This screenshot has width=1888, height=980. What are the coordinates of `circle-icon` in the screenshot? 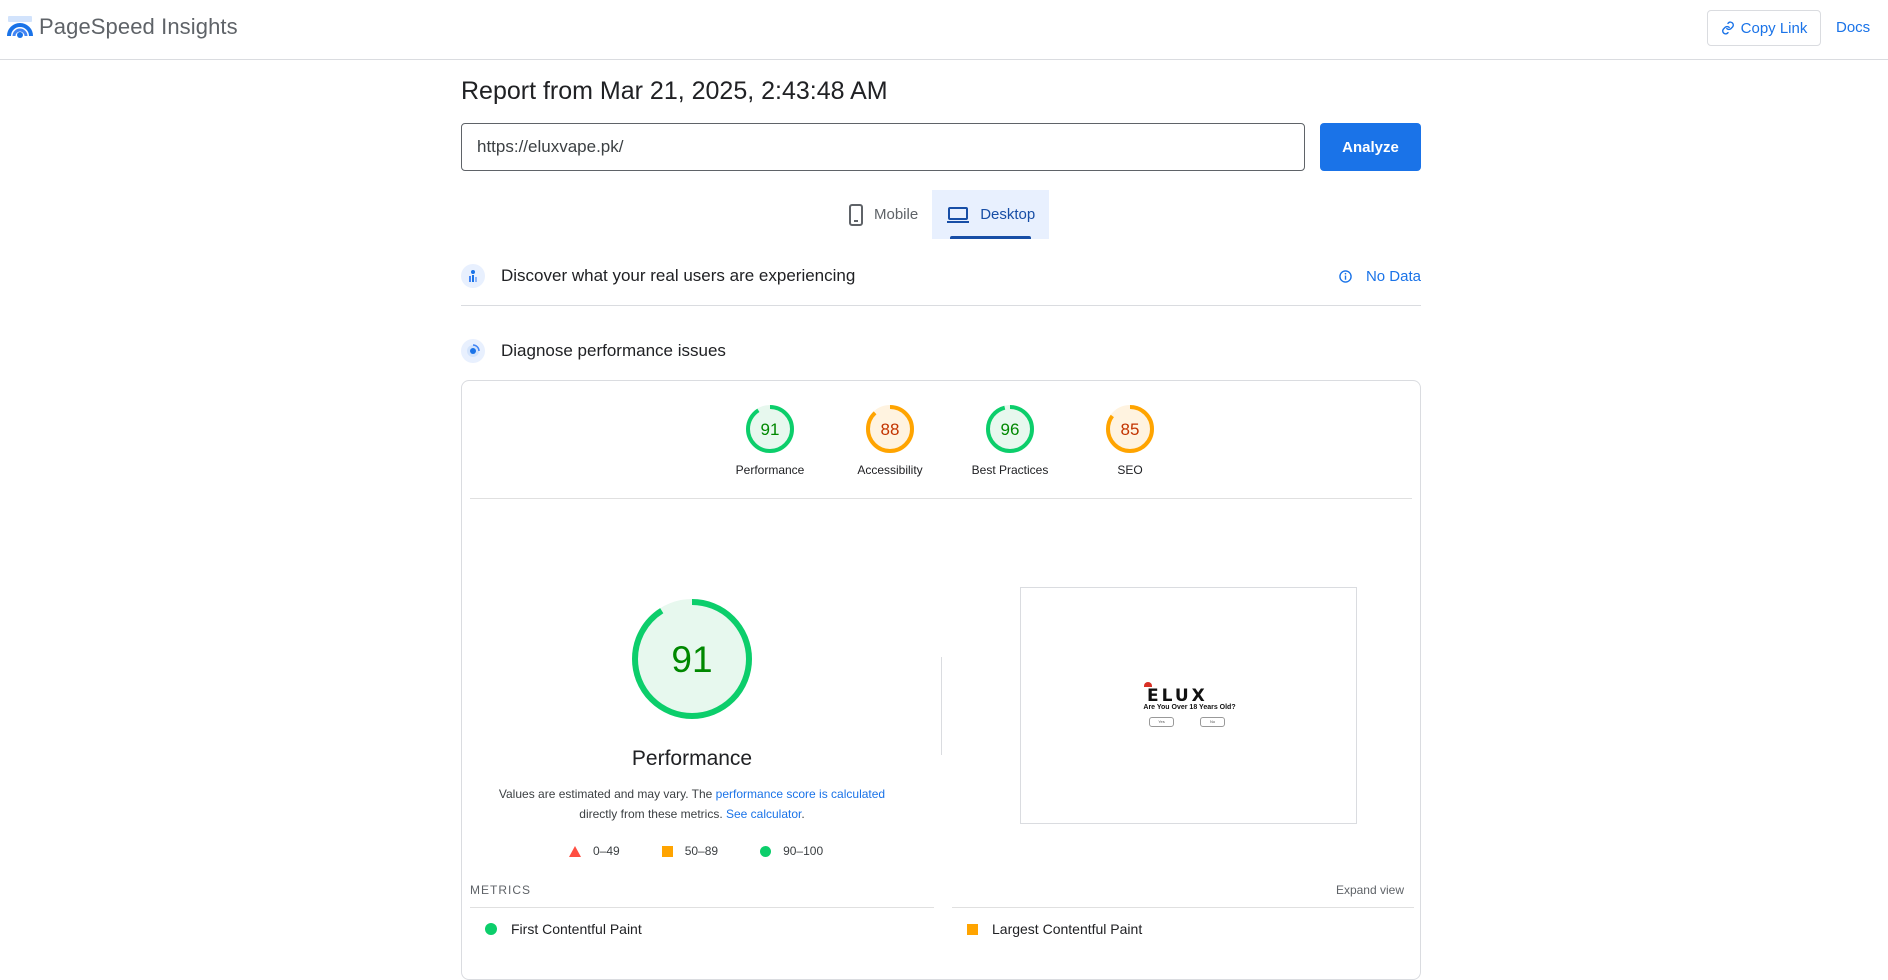 It's located at (766, 851).